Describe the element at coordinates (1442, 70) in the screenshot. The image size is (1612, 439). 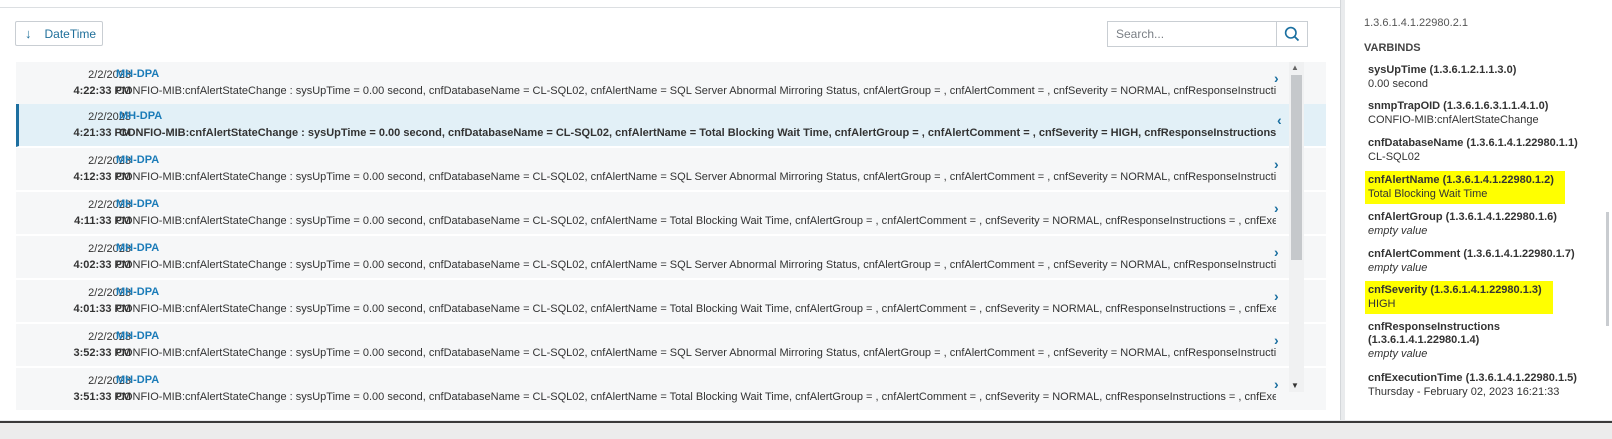
I see `varbind-name: sysUpTime (1.3.6.1.2.1.1.3.0)` at that location.